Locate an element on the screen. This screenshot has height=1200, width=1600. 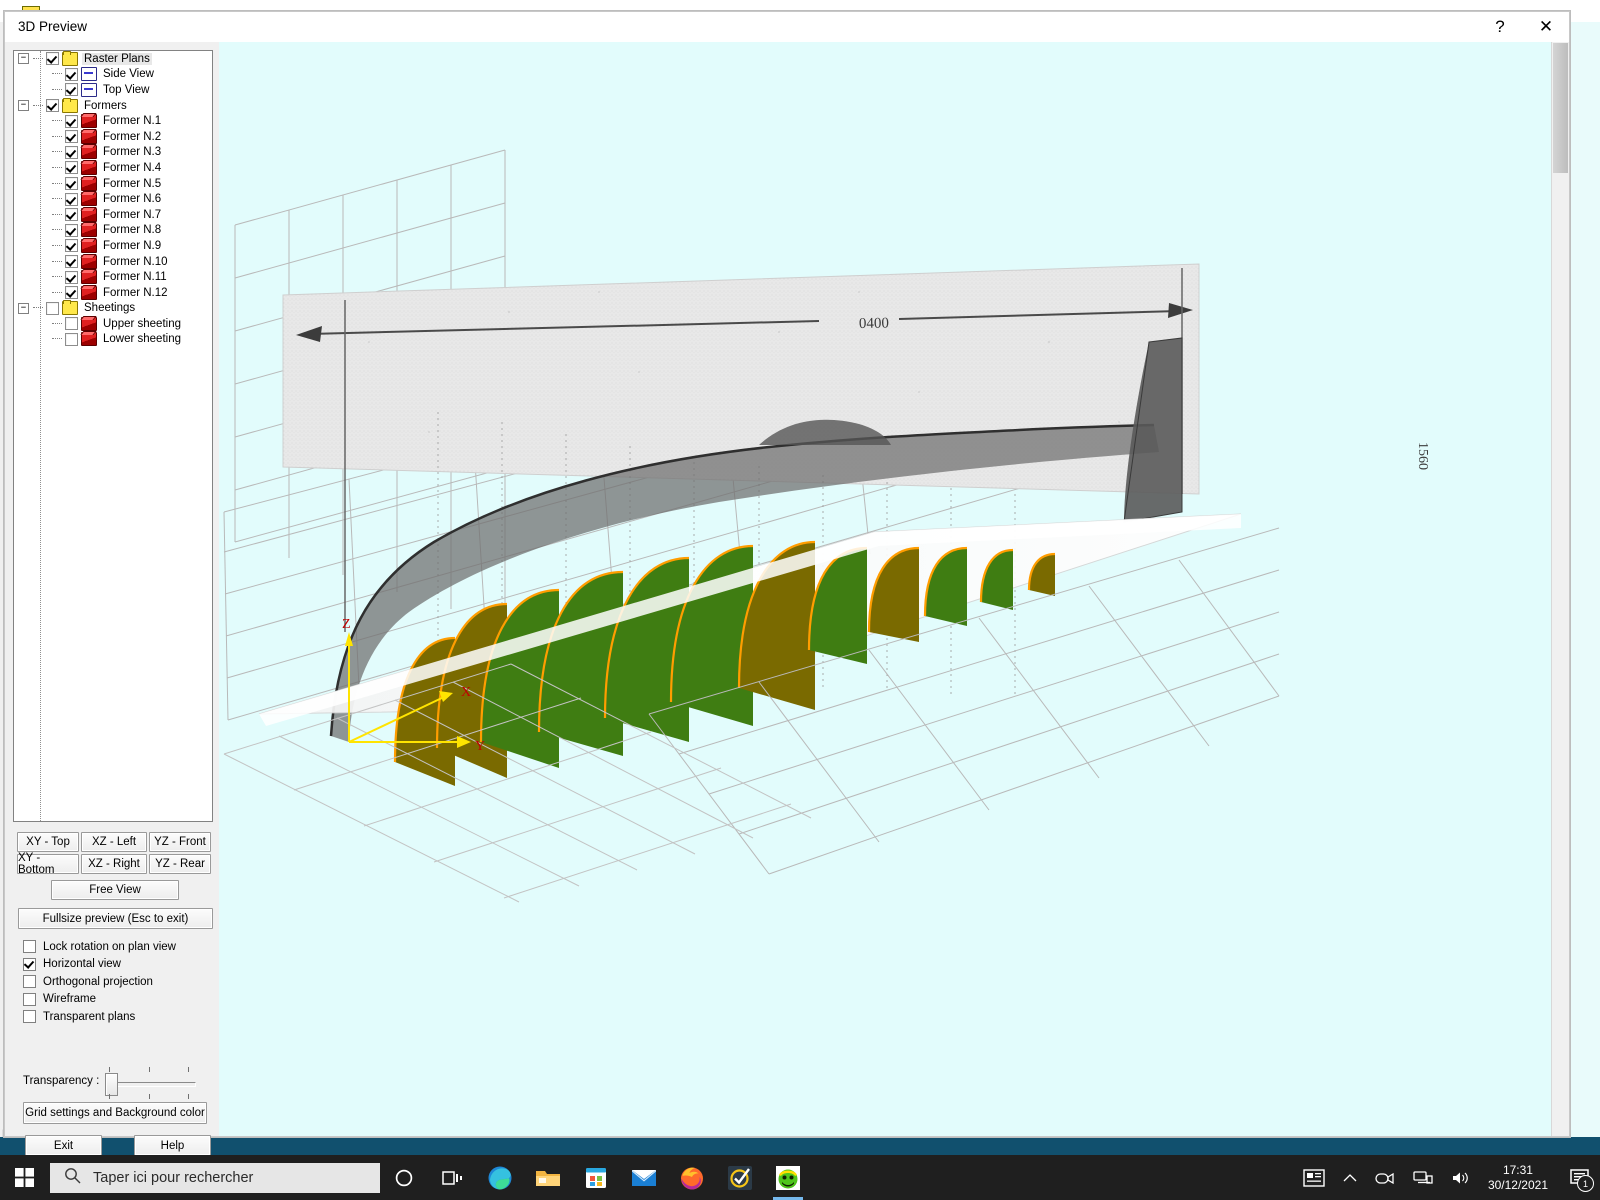
view-yz-front-button: YZ - Front is located at coordinates (180, 842).